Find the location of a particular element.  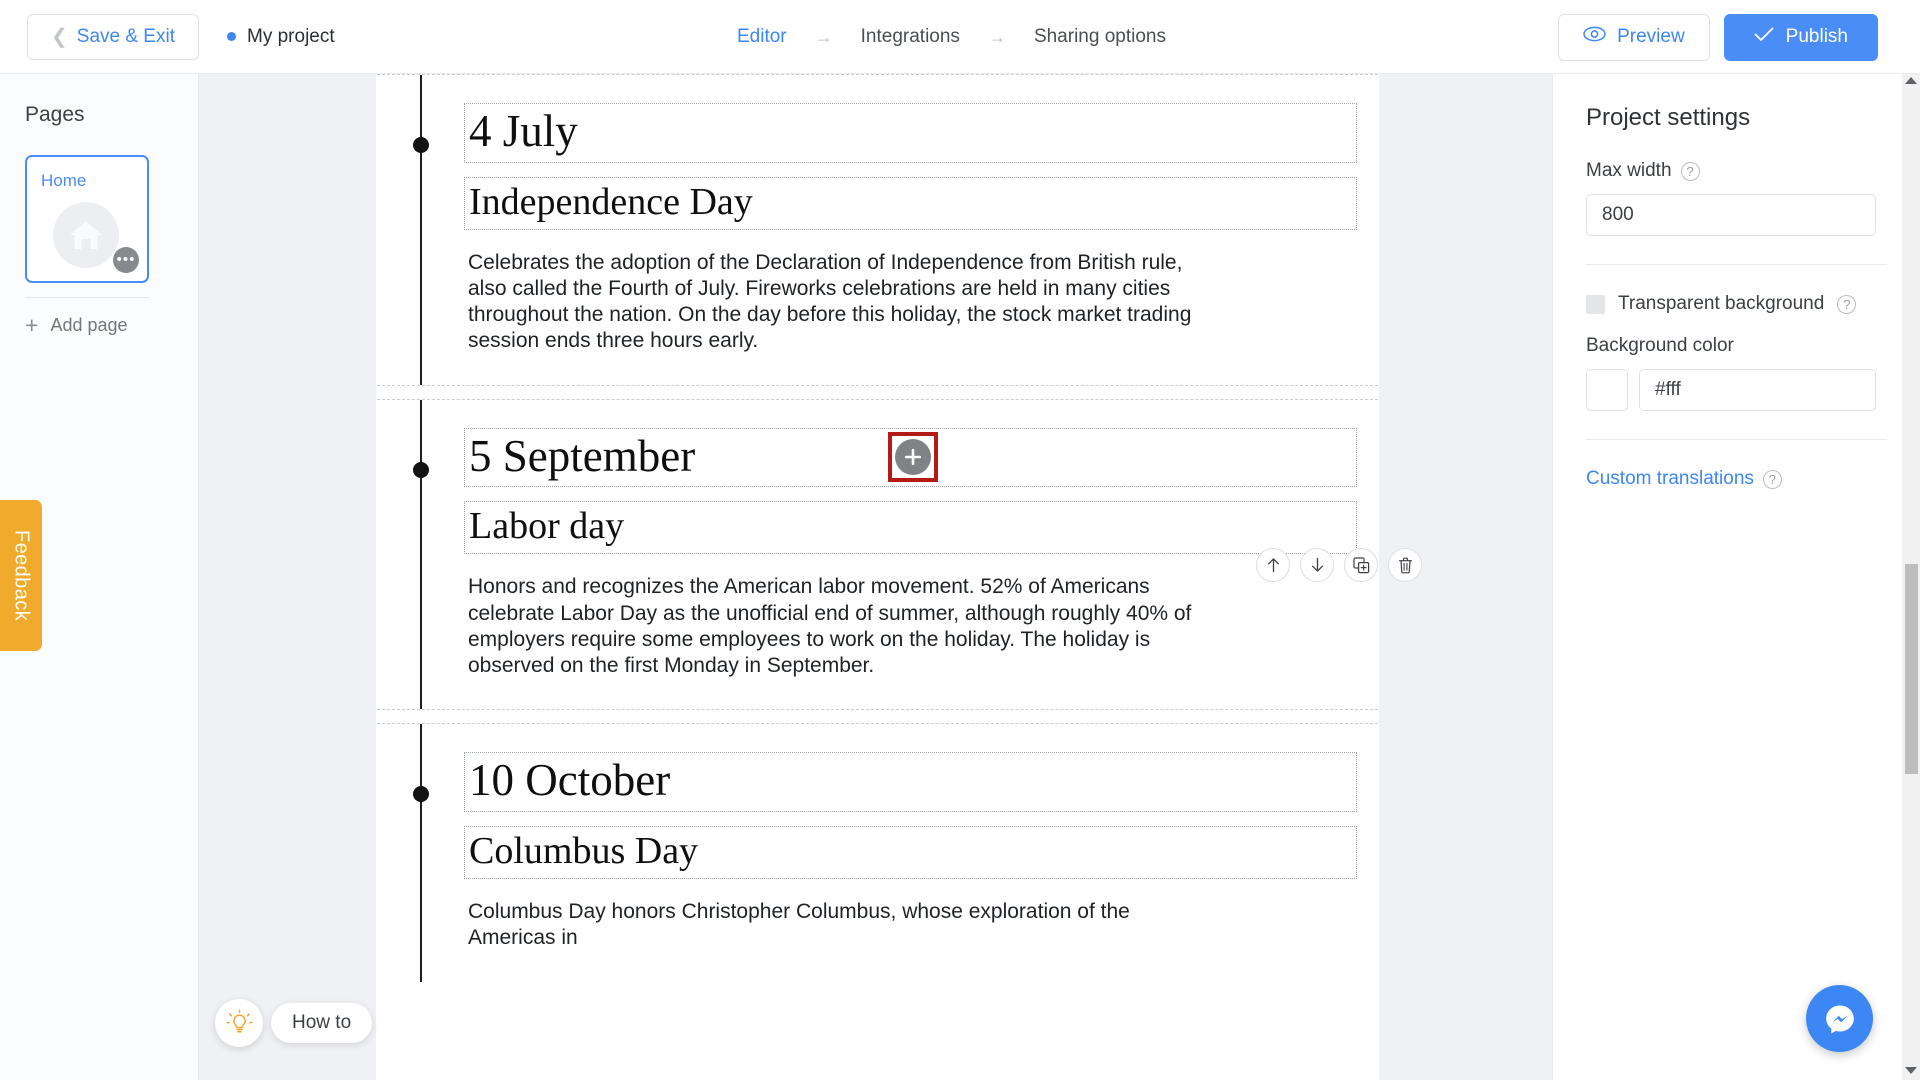

home-icon is located at coordinates (86, 235).